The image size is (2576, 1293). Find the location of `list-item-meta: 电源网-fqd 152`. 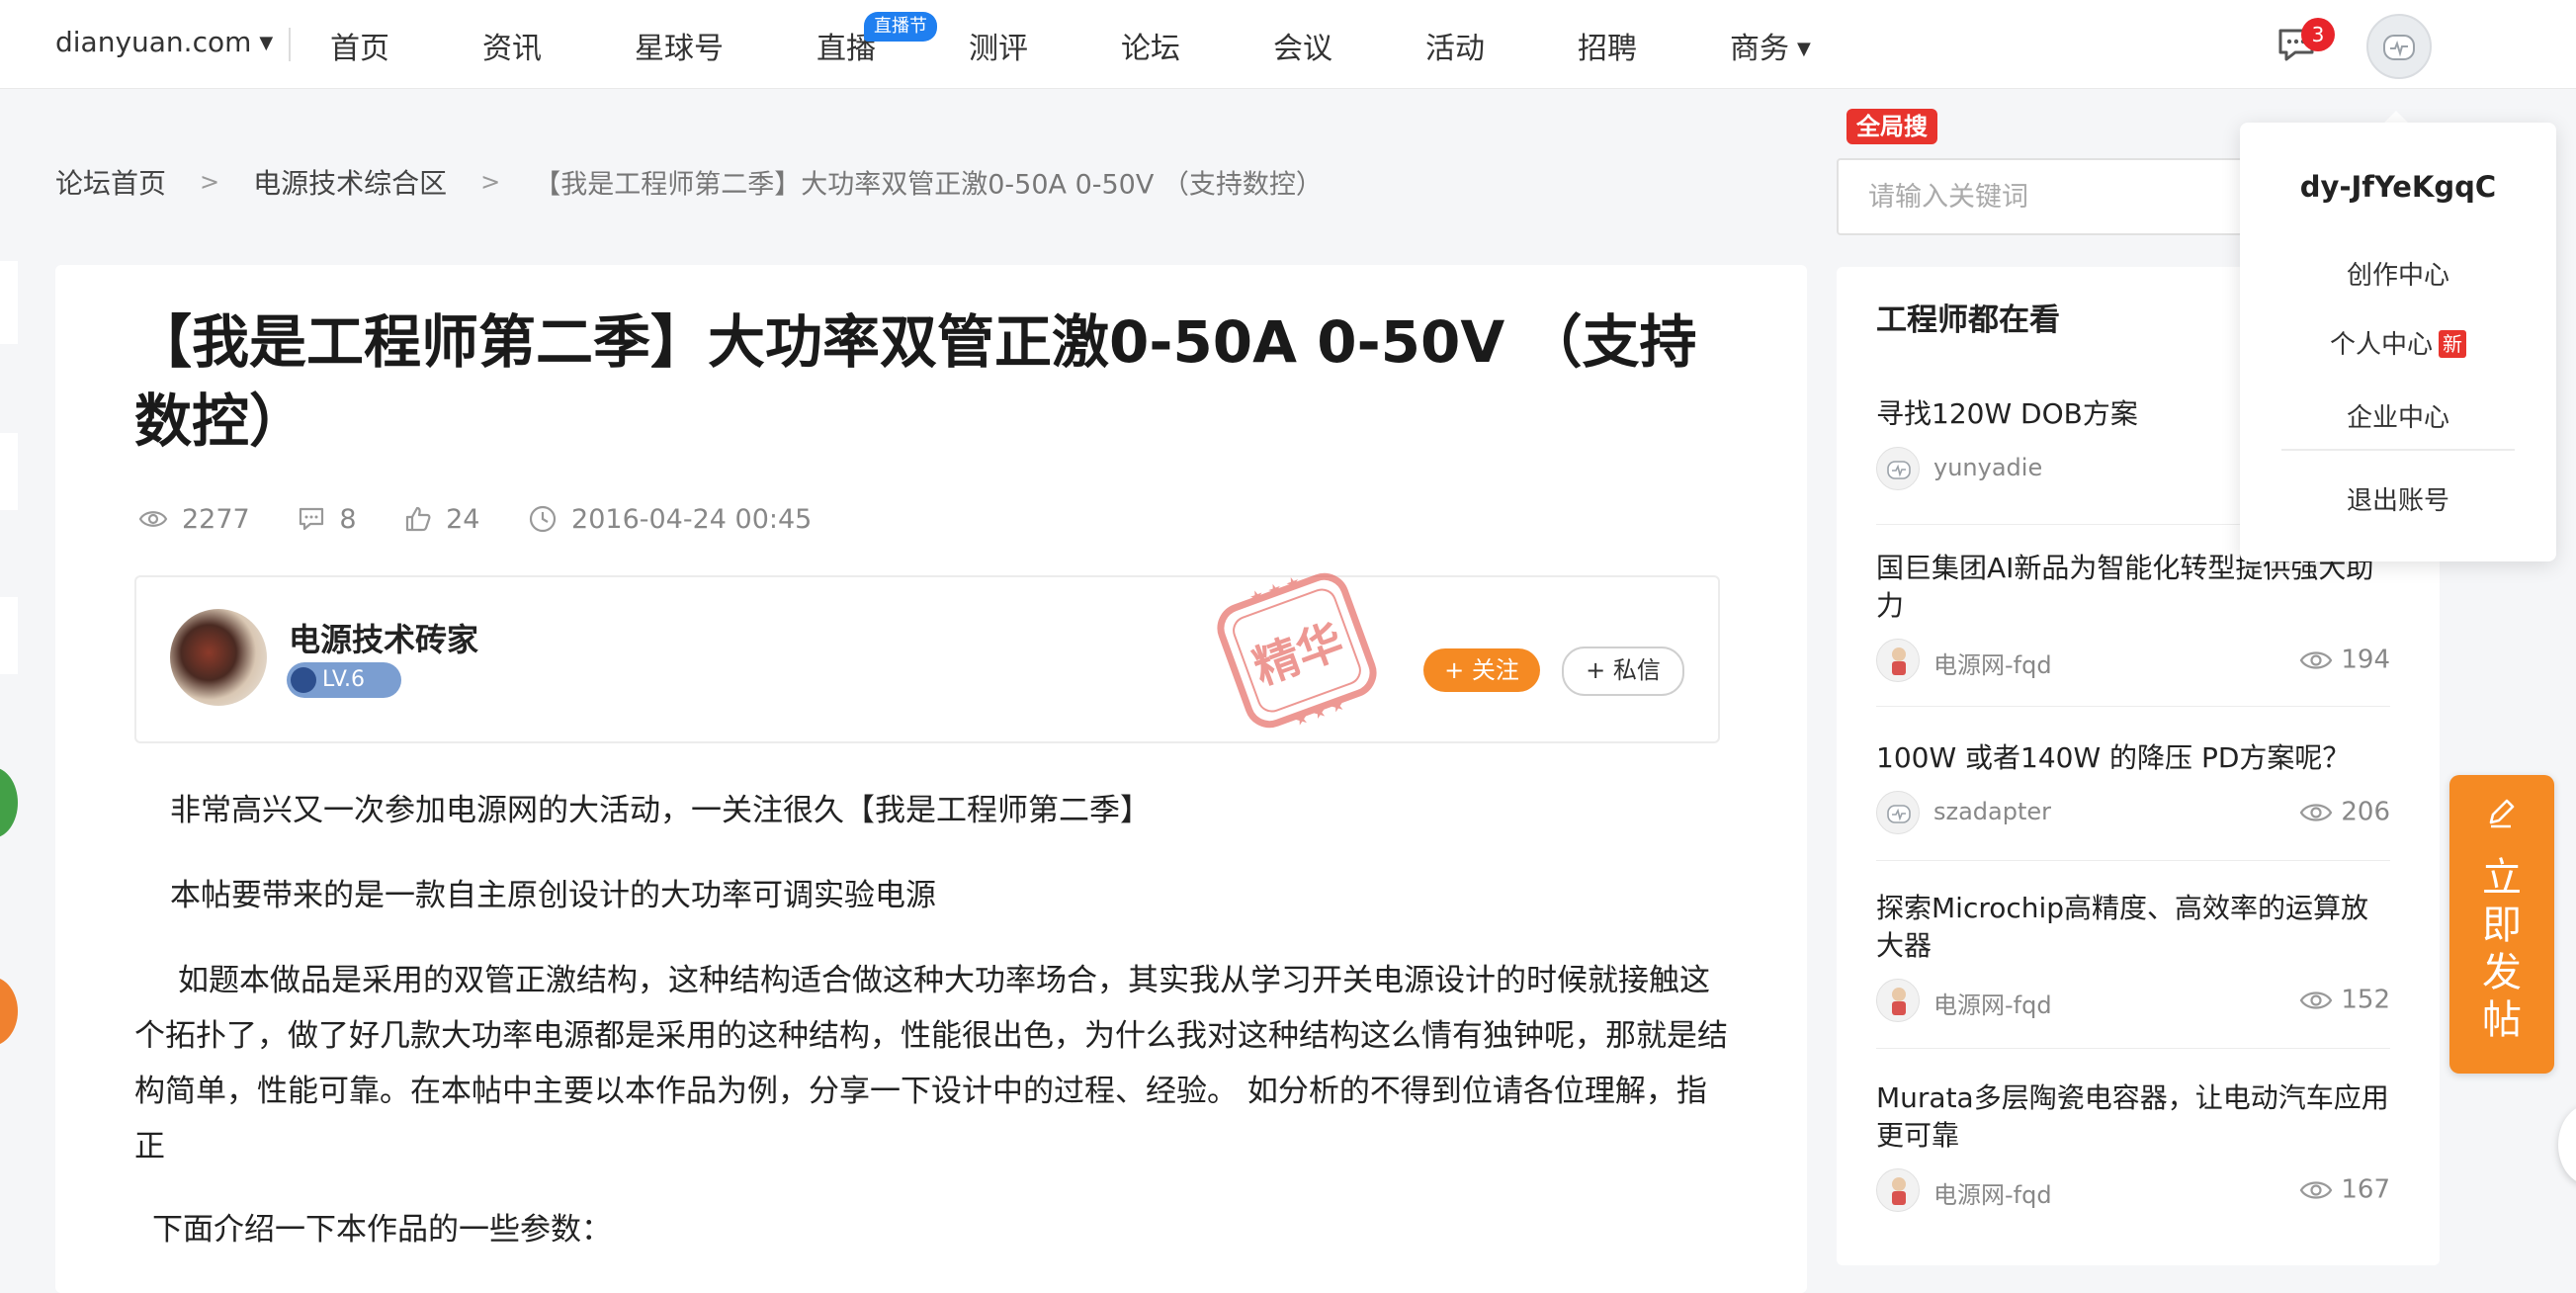

list-item-meta: 电源网-fqd 152 is located at coordinates (2133, 1001).